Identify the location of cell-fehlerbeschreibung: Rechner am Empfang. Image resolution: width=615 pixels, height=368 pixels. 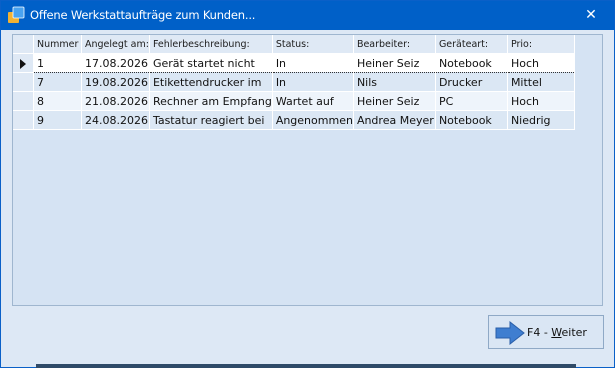
(211, 101).